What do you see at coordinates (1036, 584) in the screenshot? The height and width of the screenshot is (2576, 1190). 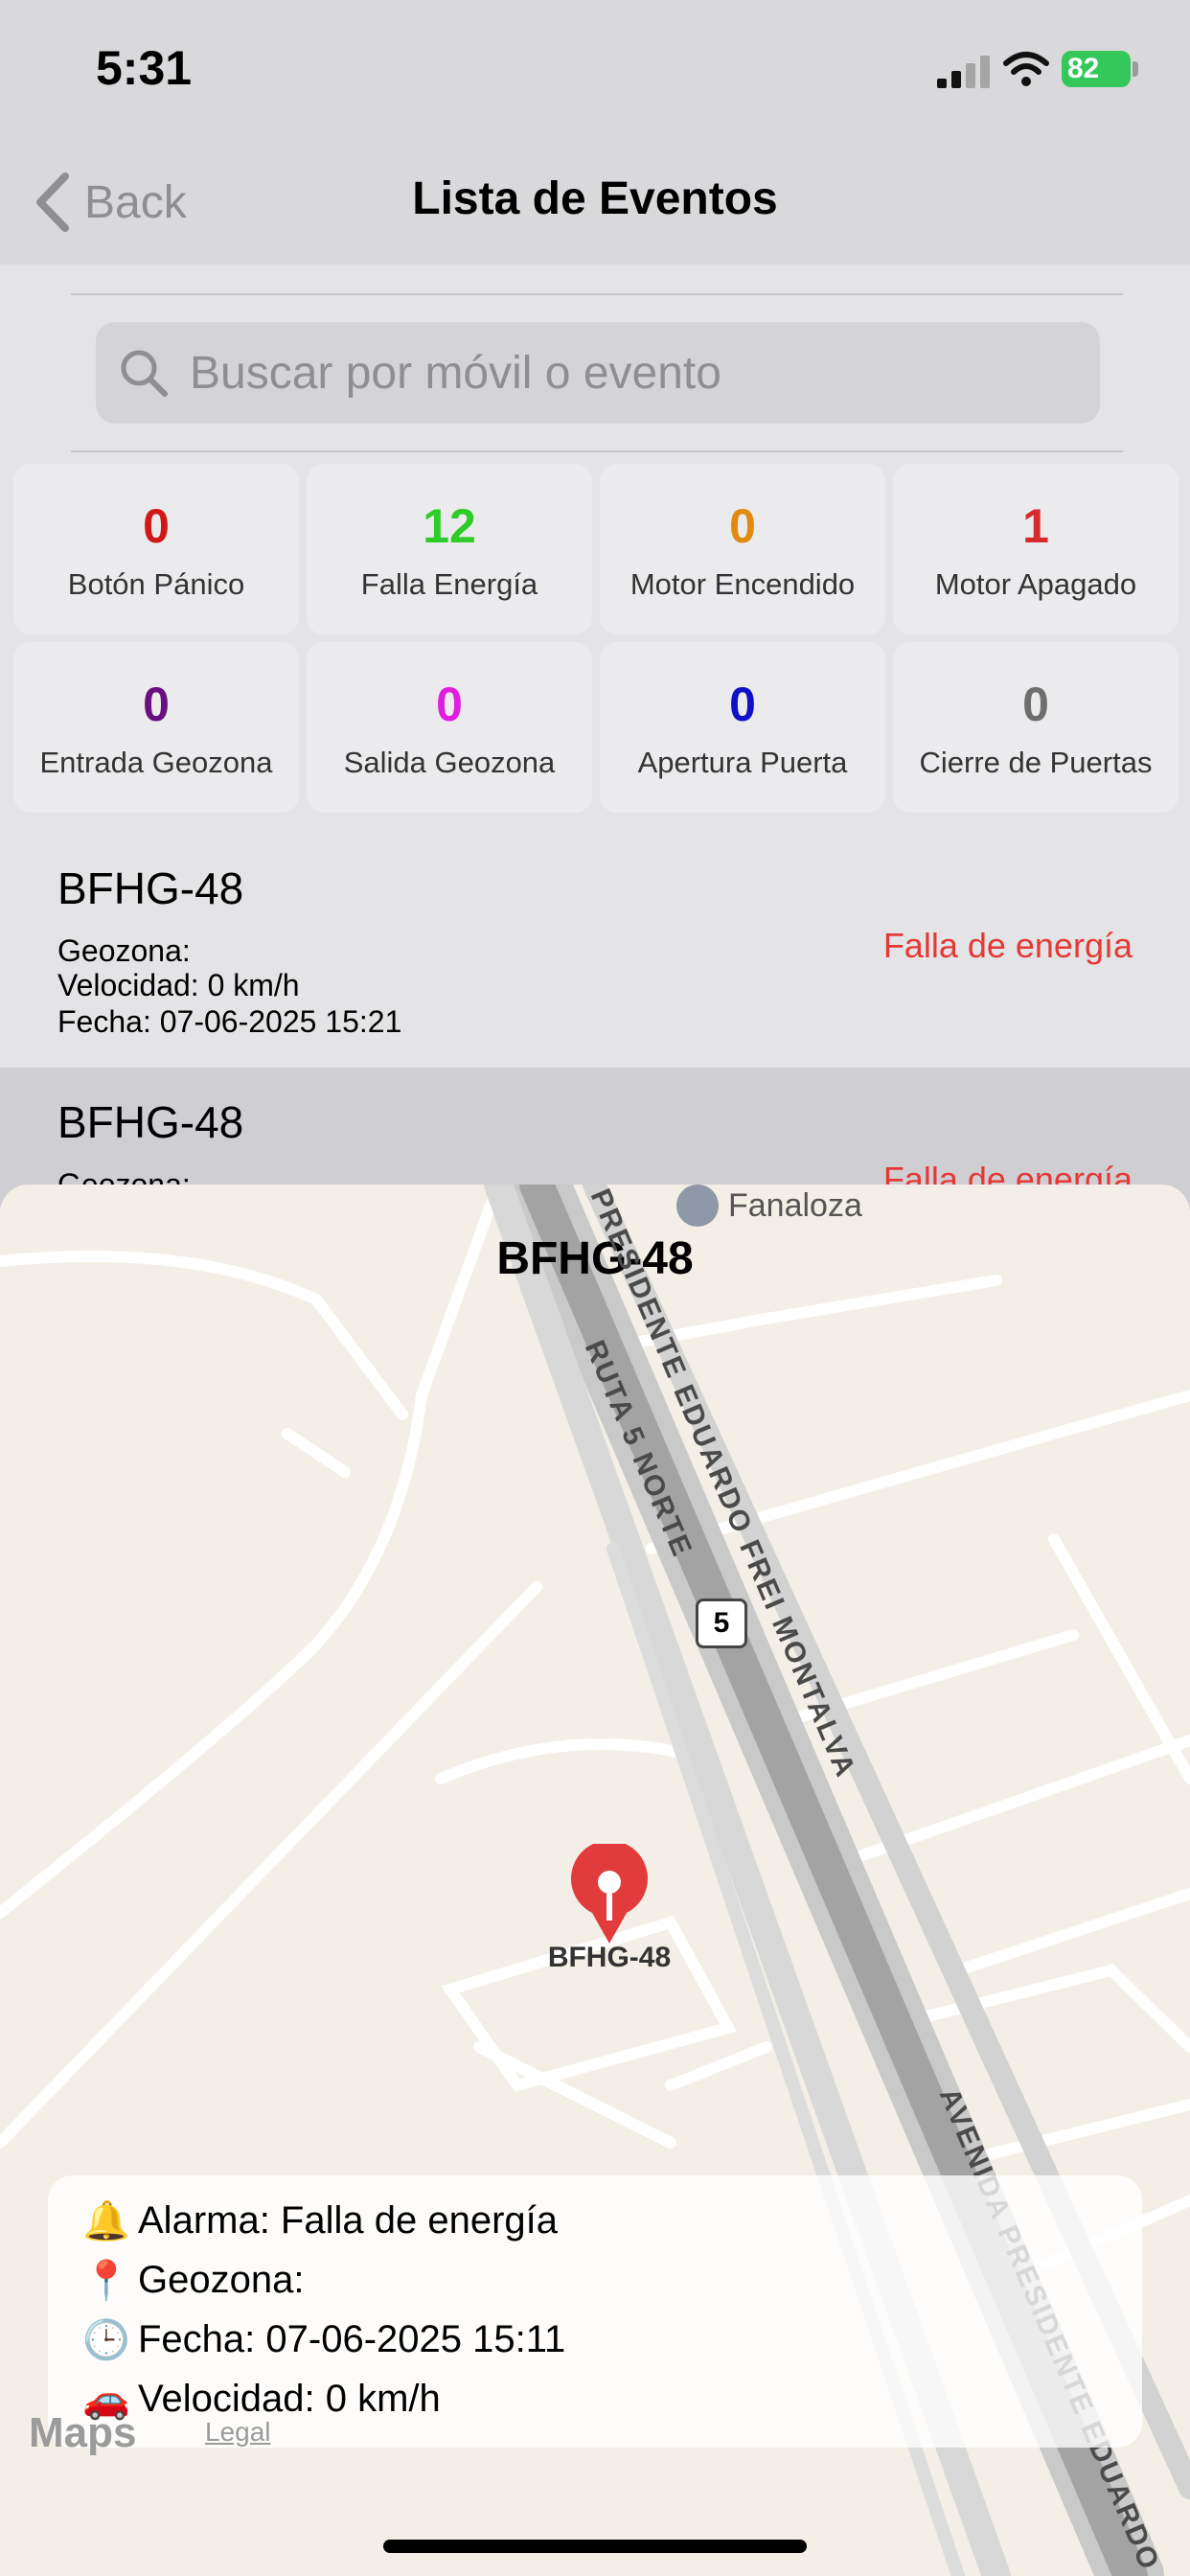 I see `stat-label: Motor Apagado` at bounding box center [1036, 584].